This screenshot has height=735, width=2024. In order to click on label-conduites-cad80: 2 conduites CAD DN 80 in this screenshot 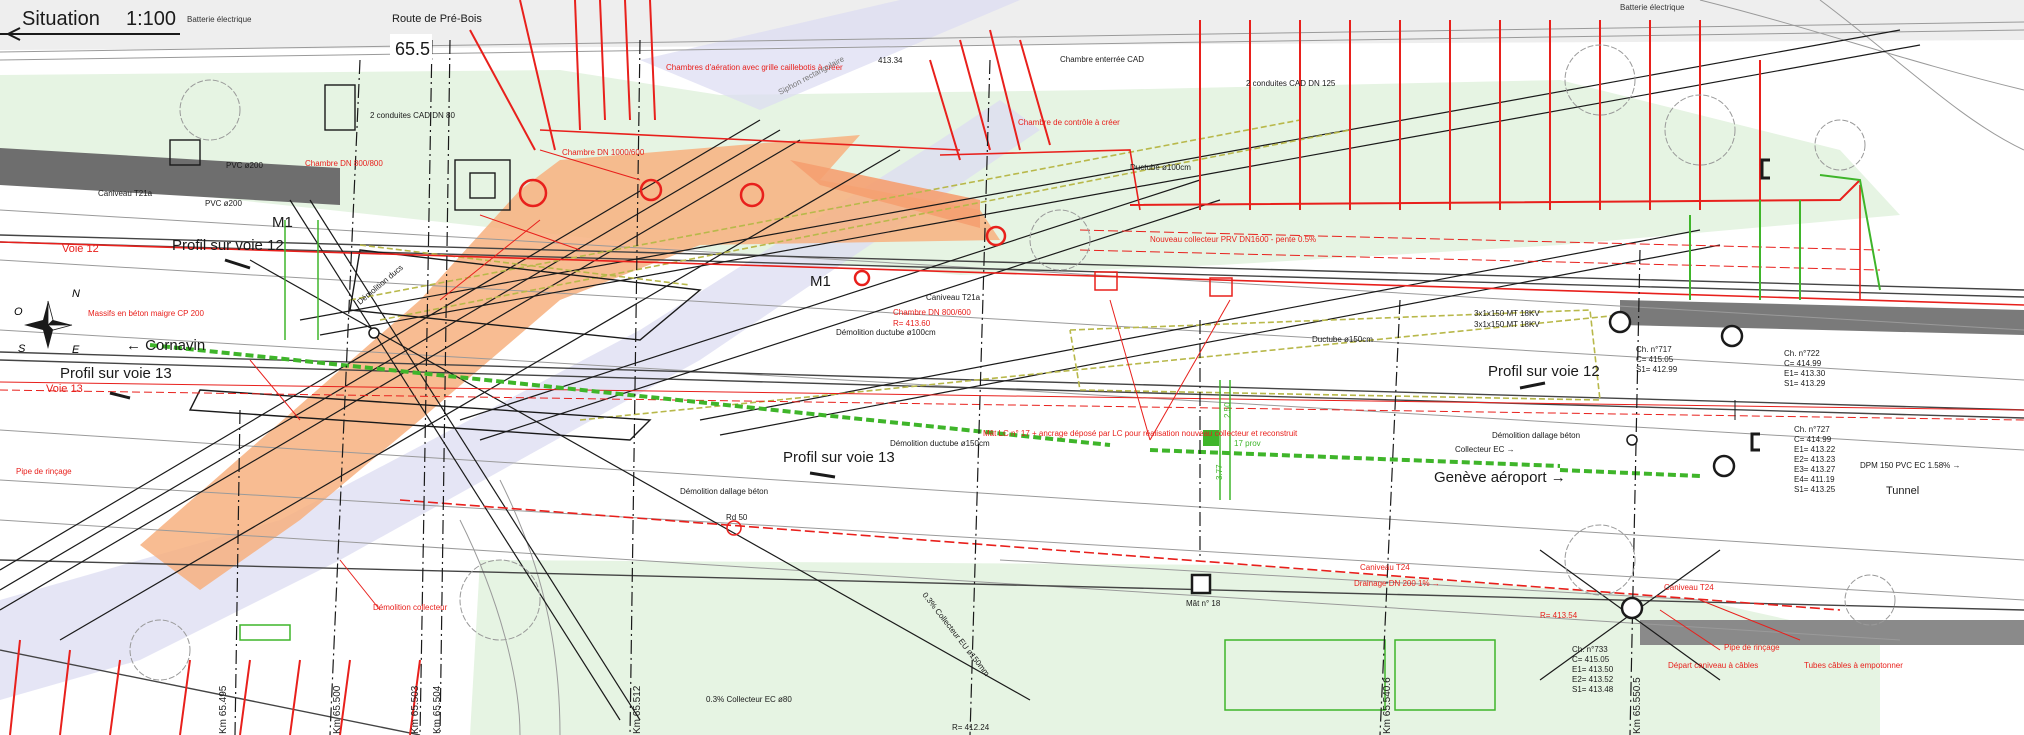, I will do `click(412, 115)`.